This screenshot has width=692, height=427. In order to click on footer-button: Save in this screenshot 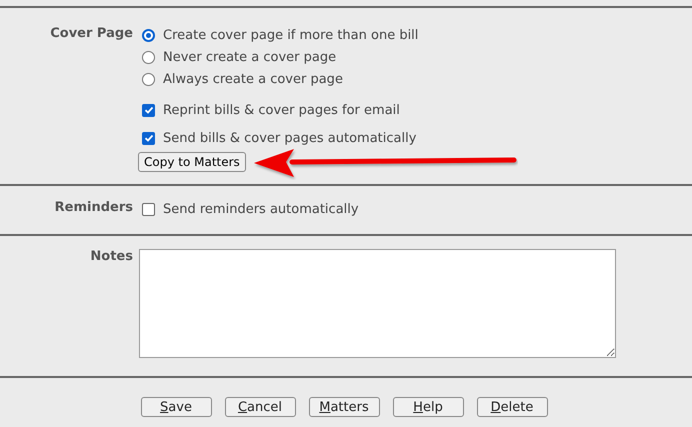, I will do `click(176, 407)`.